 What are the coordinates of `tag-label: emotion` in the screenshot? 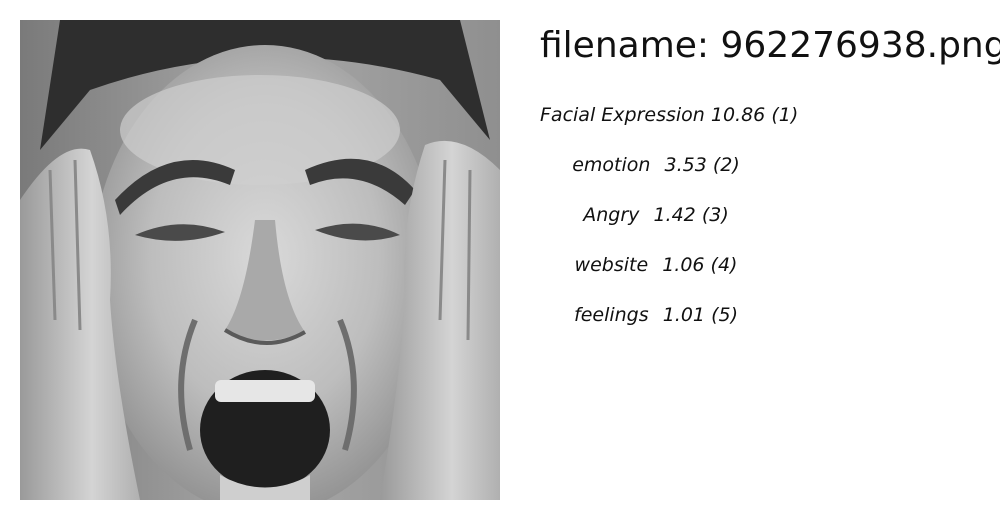 It's located at (611, 165).